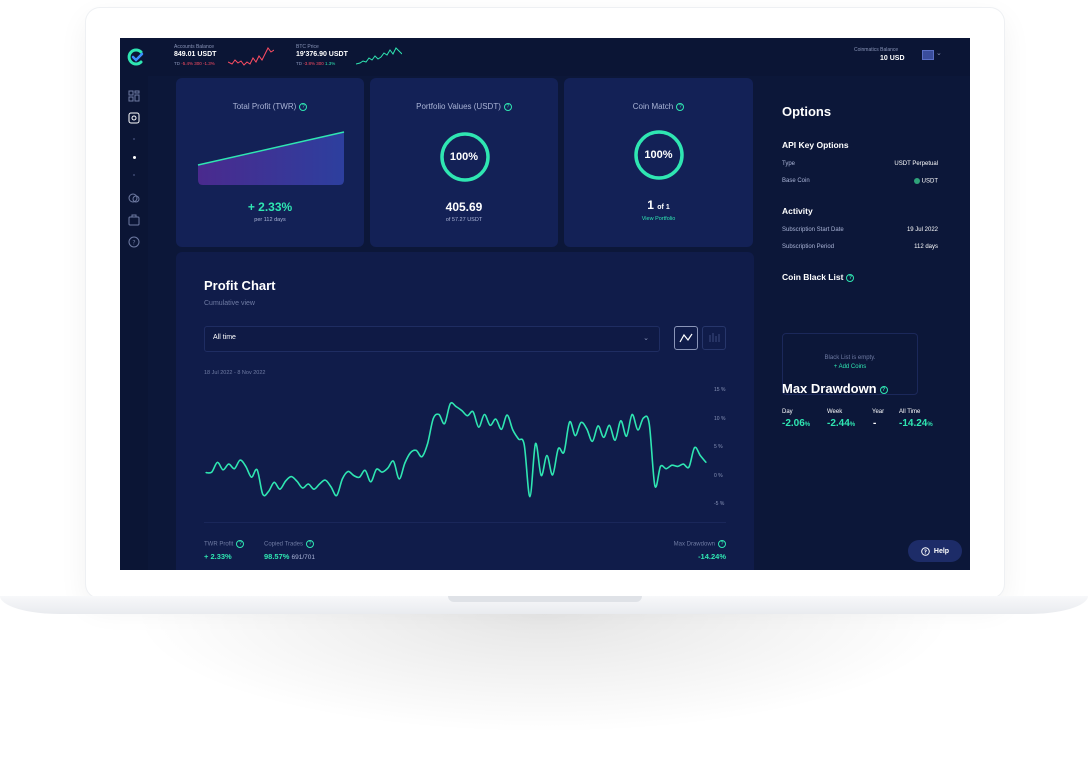 This screenshot has height=768, width=1088. I want to click on accounts-balance-value: 849.01 USDT, so click(195, 54).